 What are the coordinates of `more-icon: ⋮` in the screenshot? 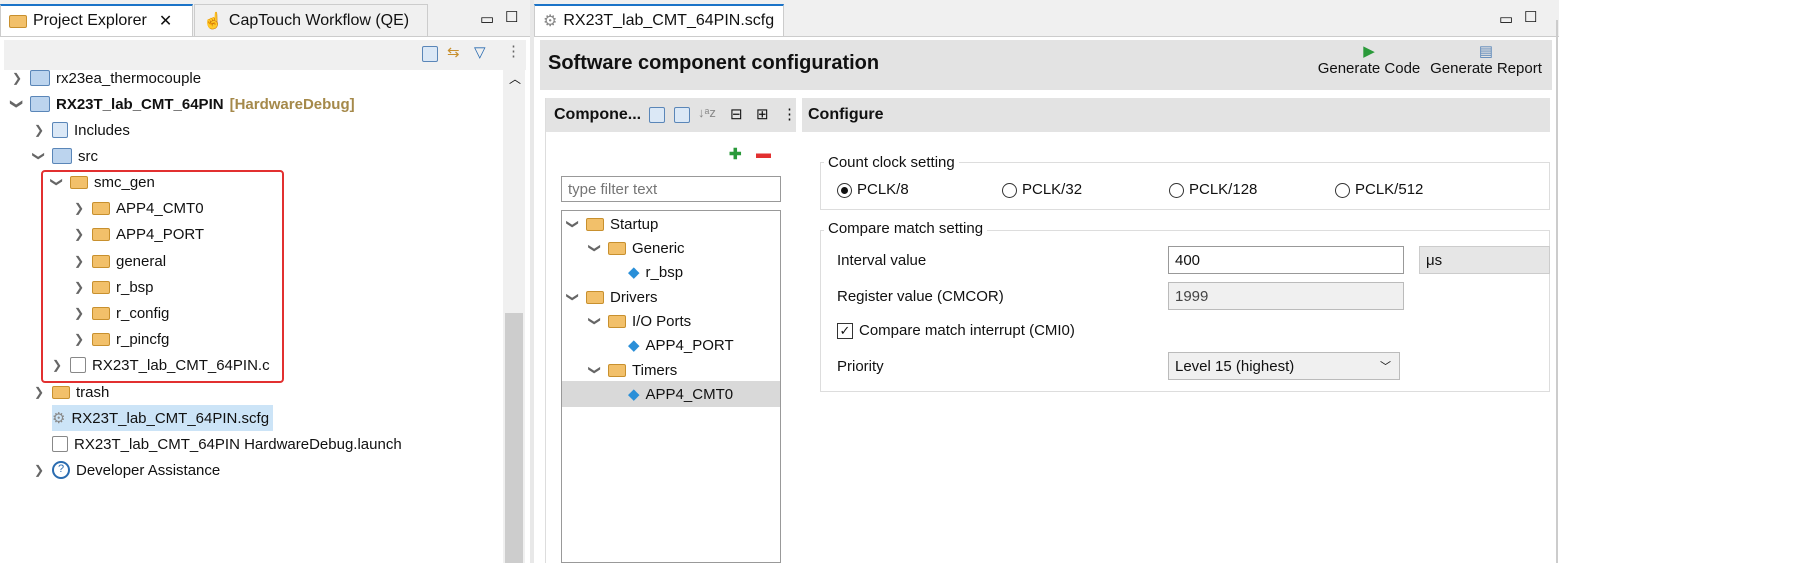 It's located at (789, 114).